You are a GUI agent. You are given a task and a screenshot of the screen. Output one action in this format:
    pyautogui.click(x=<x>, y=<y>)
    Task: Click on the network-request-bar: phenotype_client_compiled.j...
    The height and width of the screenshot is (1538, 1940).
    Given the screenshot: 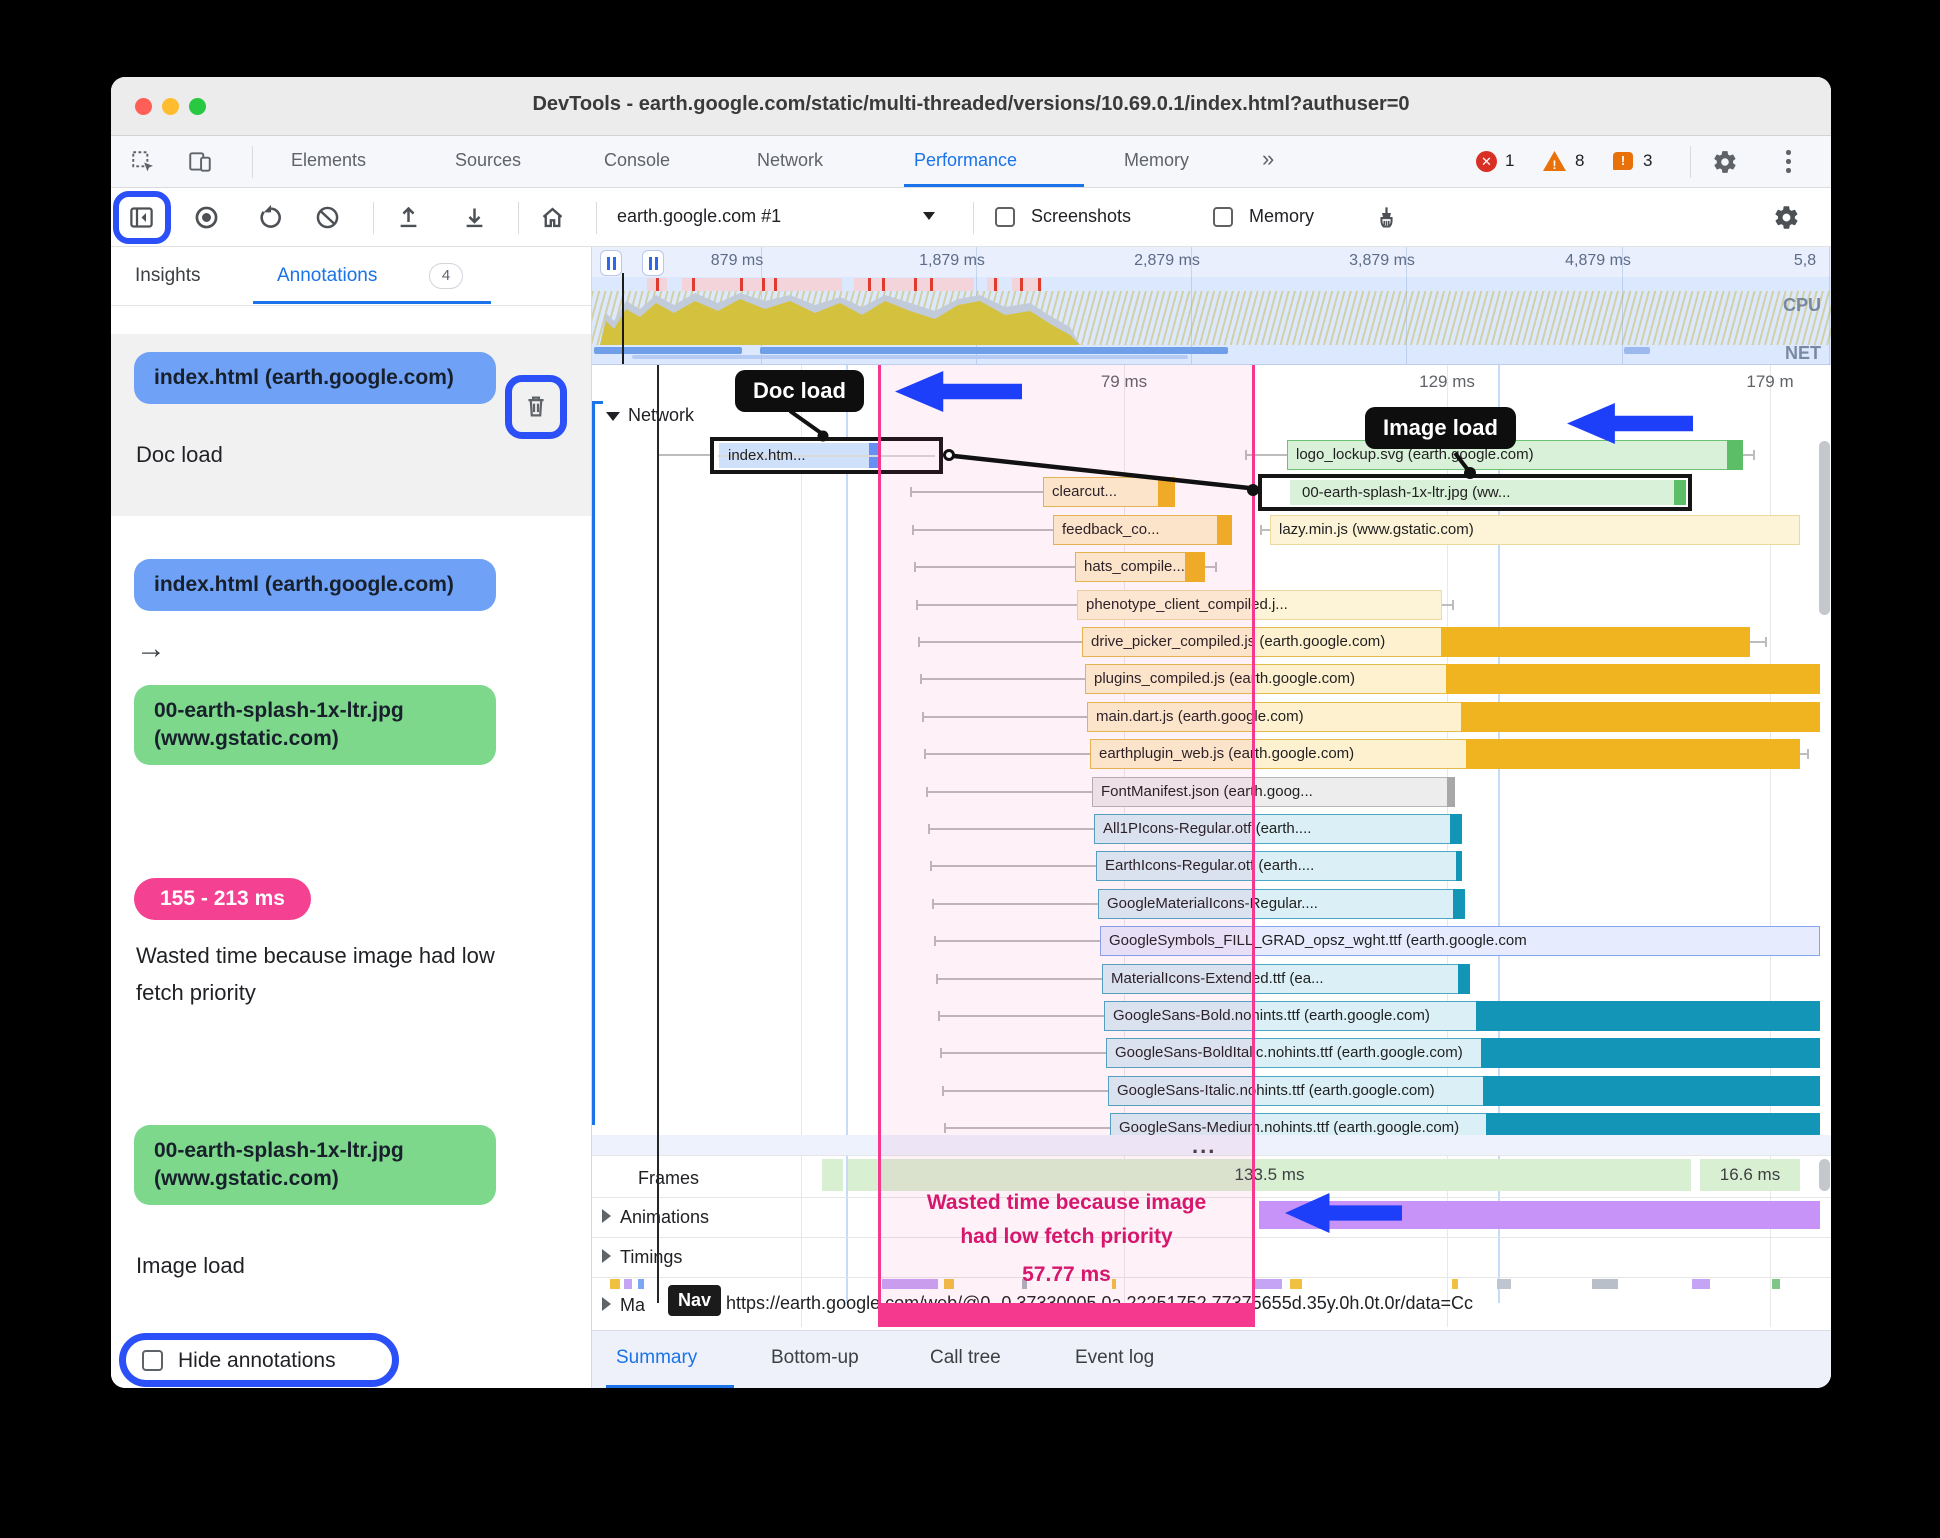 What is the action you would take?
    pyautogui.click(x=1259, y=604)
    